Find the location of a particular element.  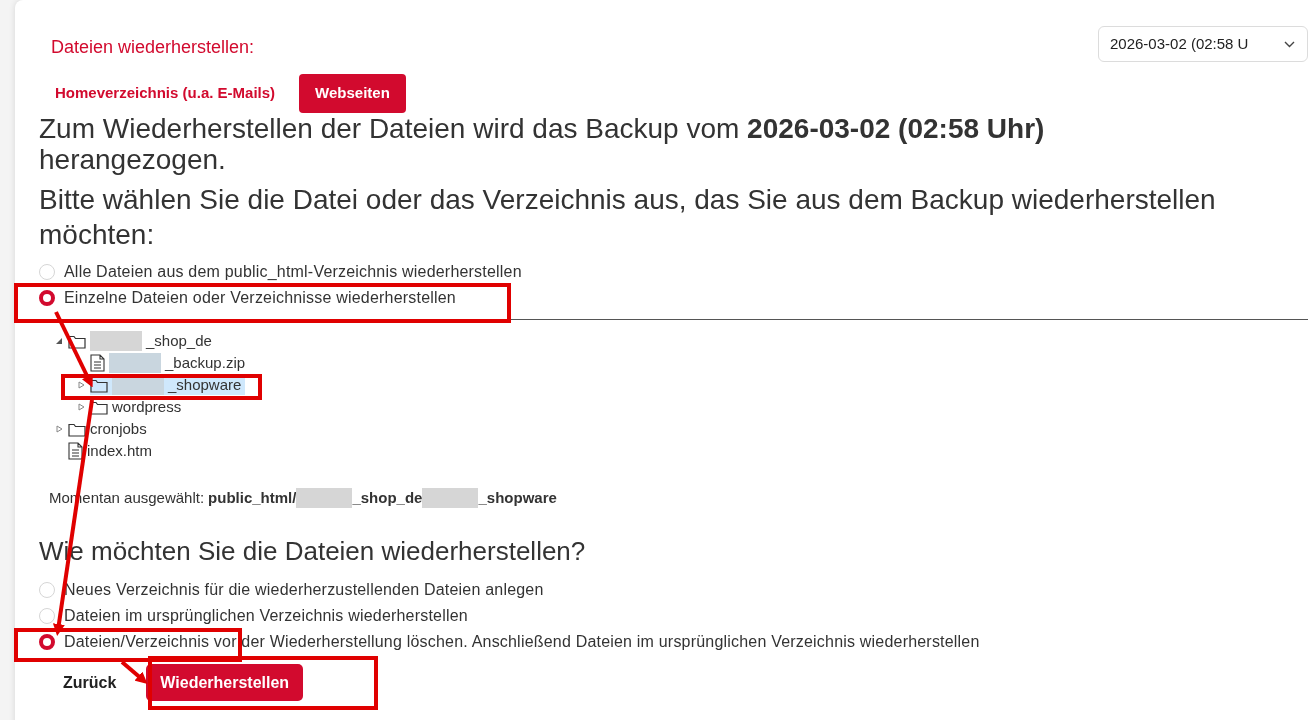

back-button: Zurück is located at coordinates (90, 682).